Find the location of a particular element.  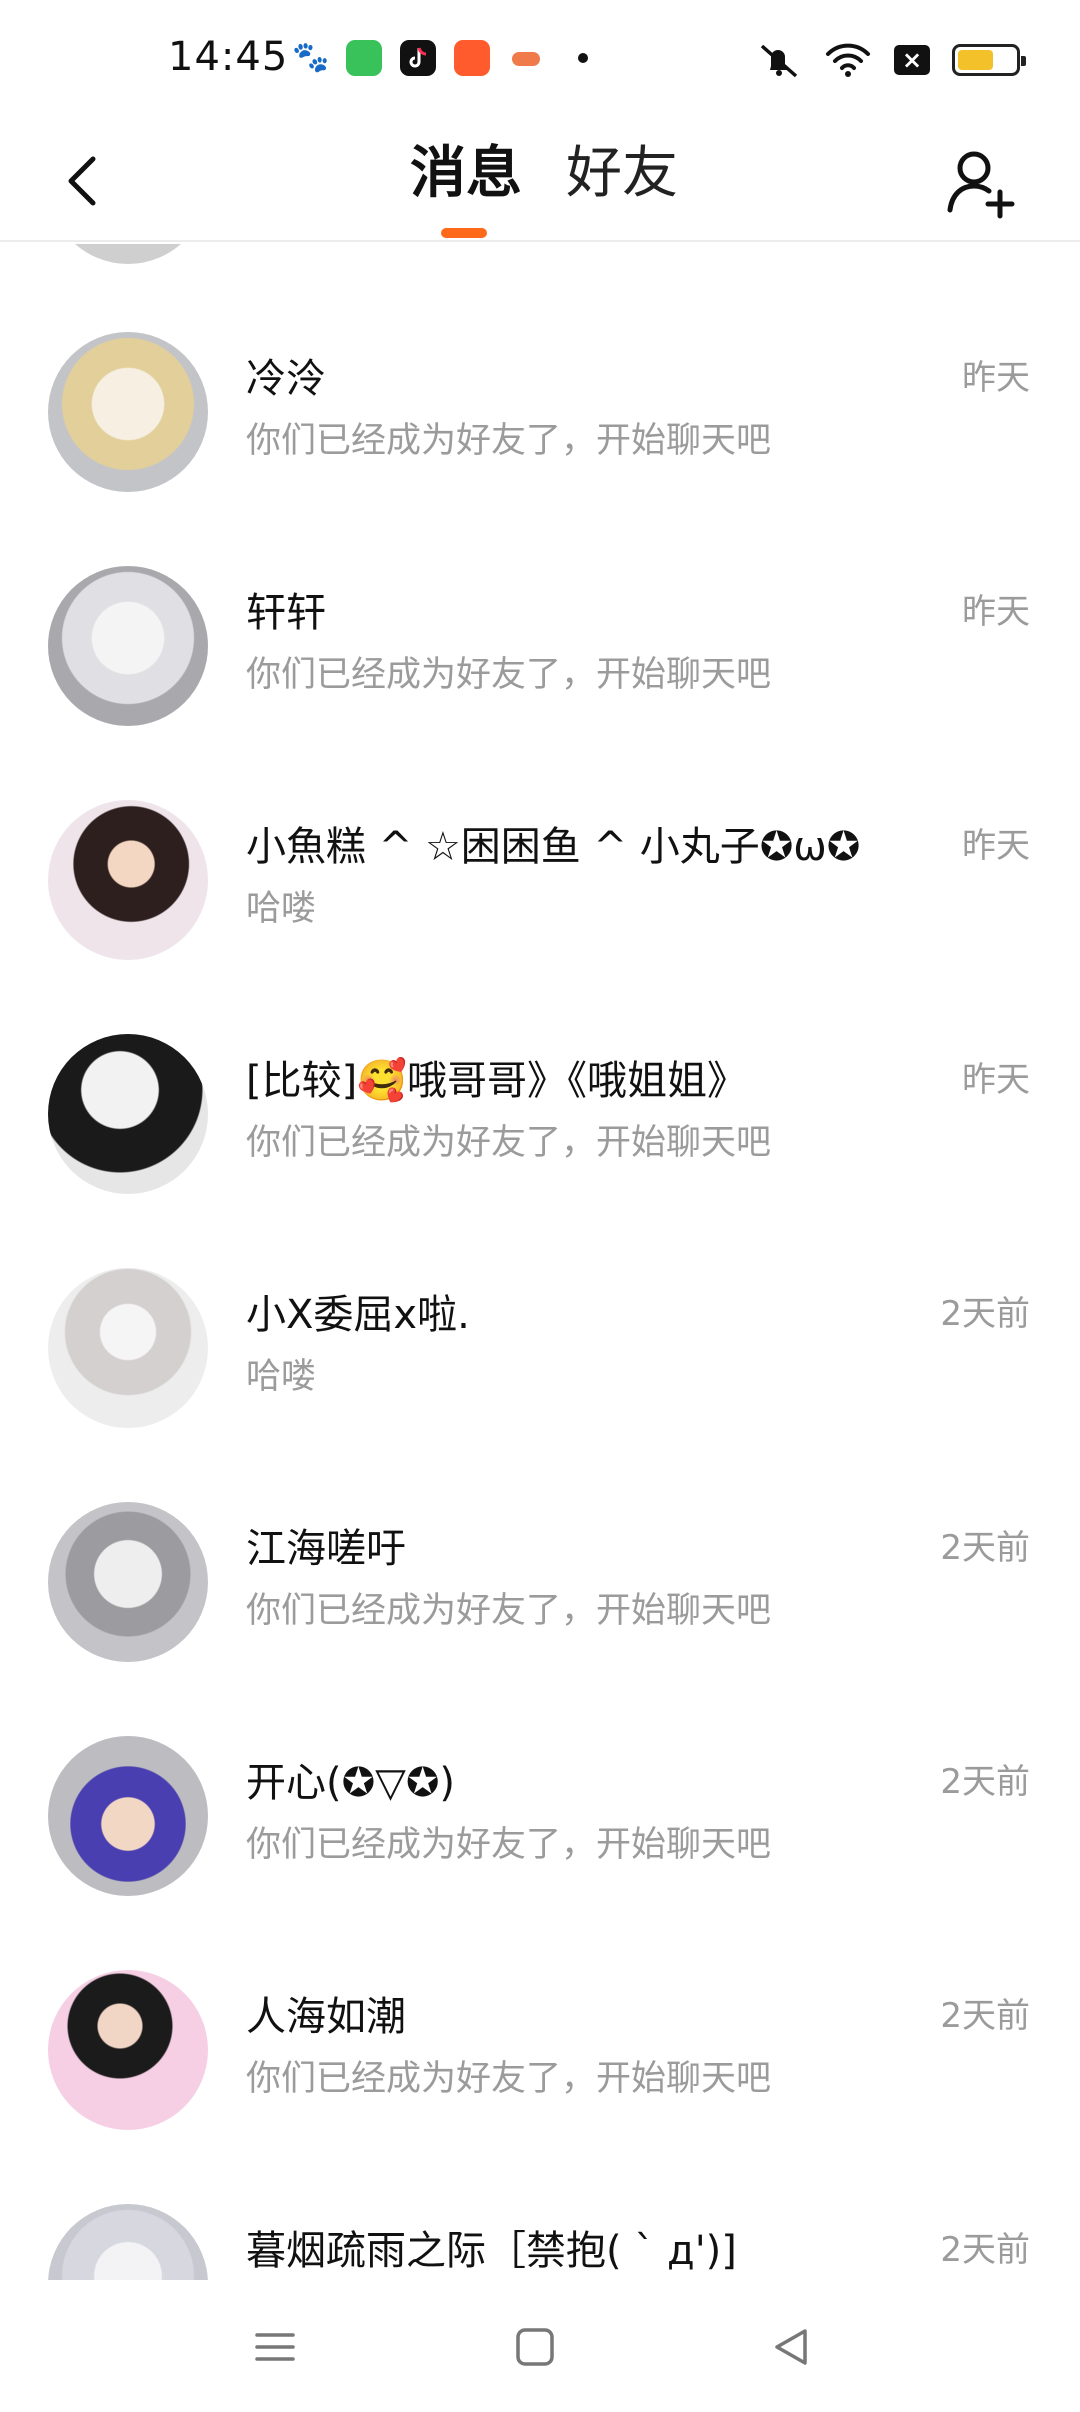

home-button is located at coordinates (535, 2347).